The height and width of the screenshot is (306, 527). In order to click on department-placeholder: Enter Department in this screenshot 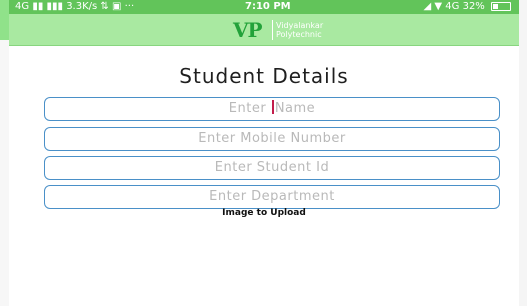, I will do `click(272, 196)`.